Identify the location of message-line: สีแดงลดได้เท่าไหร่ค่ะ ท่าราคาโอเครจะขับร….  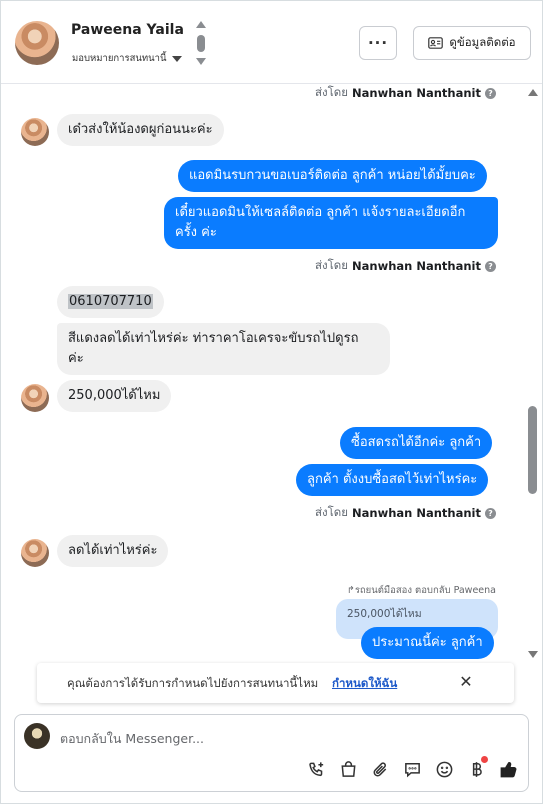
(213, 338).